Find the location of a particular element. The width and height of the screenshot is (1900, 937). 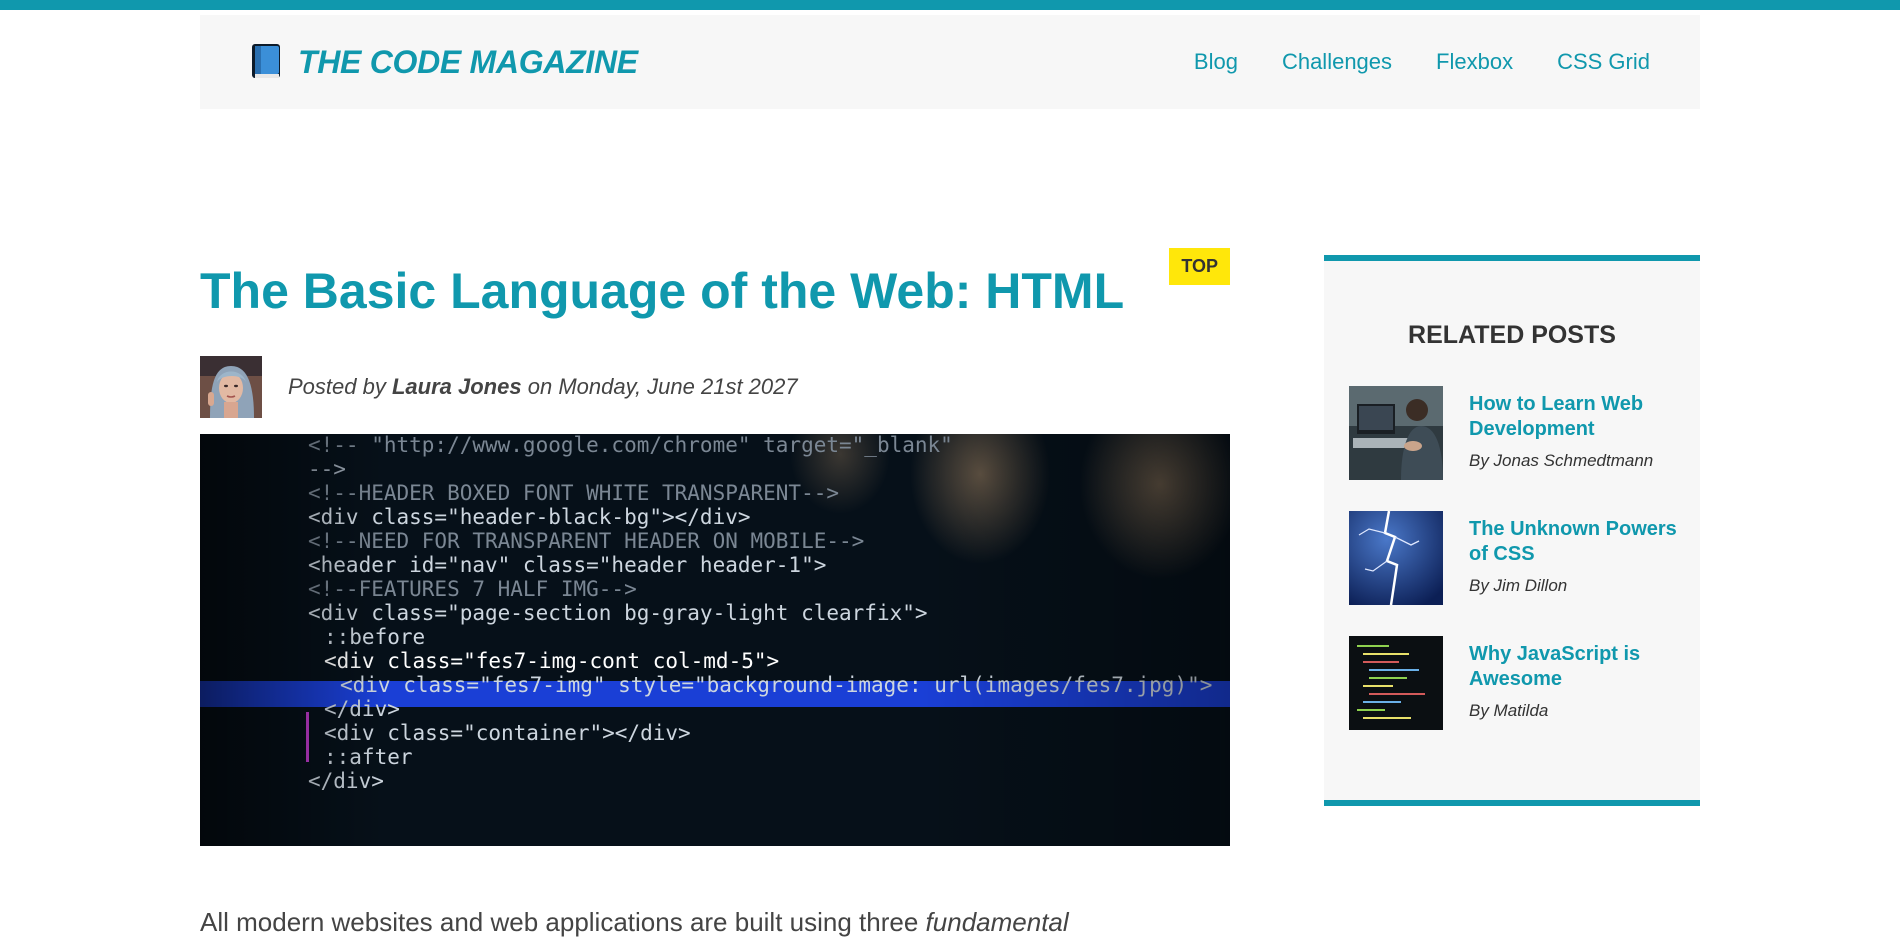

post-date: Monday, June 21st 2027 is located at coordinates (678, 386).